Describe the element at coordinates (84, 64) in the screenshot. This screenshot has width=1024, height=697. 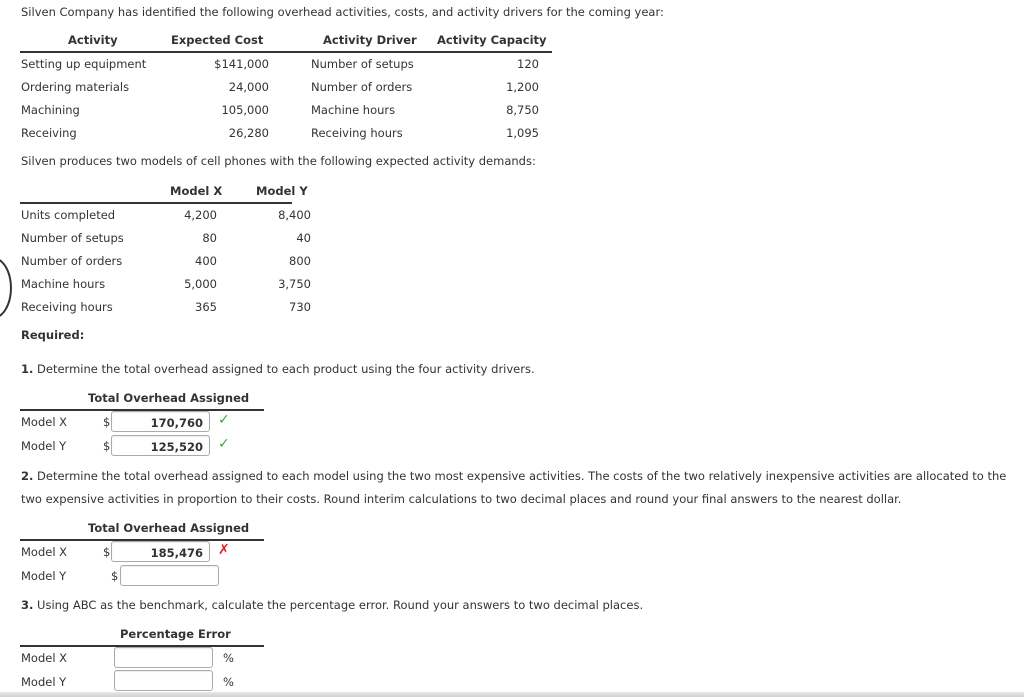
I see `activity-name: Setting up equipment` at that location.